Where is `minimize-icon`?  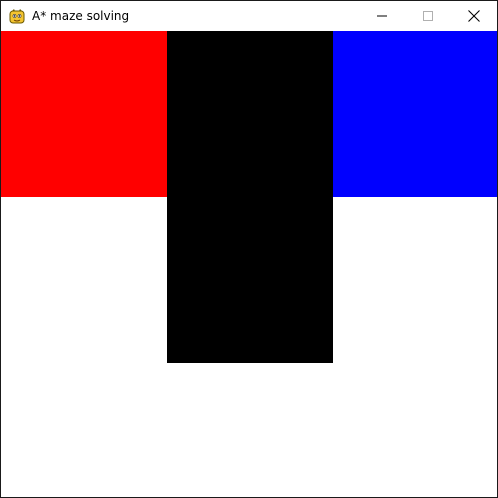
minimize-icon is located at coordinates (382, 16).